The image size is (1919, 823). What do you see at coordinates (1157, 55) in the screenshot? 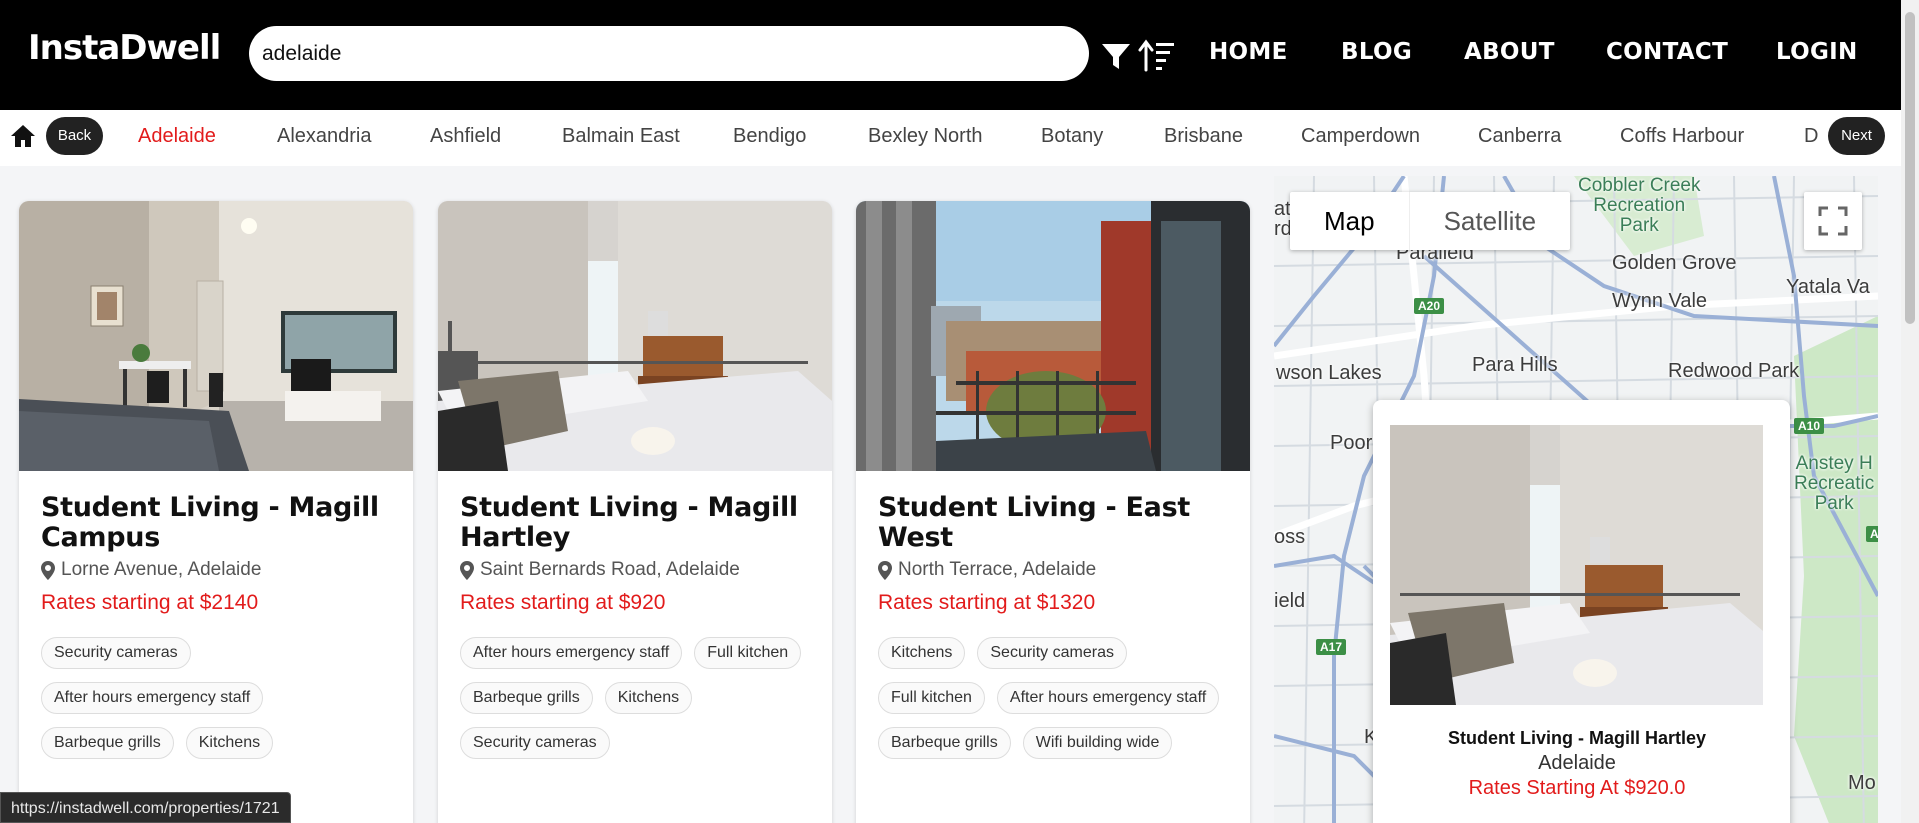
I see `sort-icon` at bounding box center [1157, 55].